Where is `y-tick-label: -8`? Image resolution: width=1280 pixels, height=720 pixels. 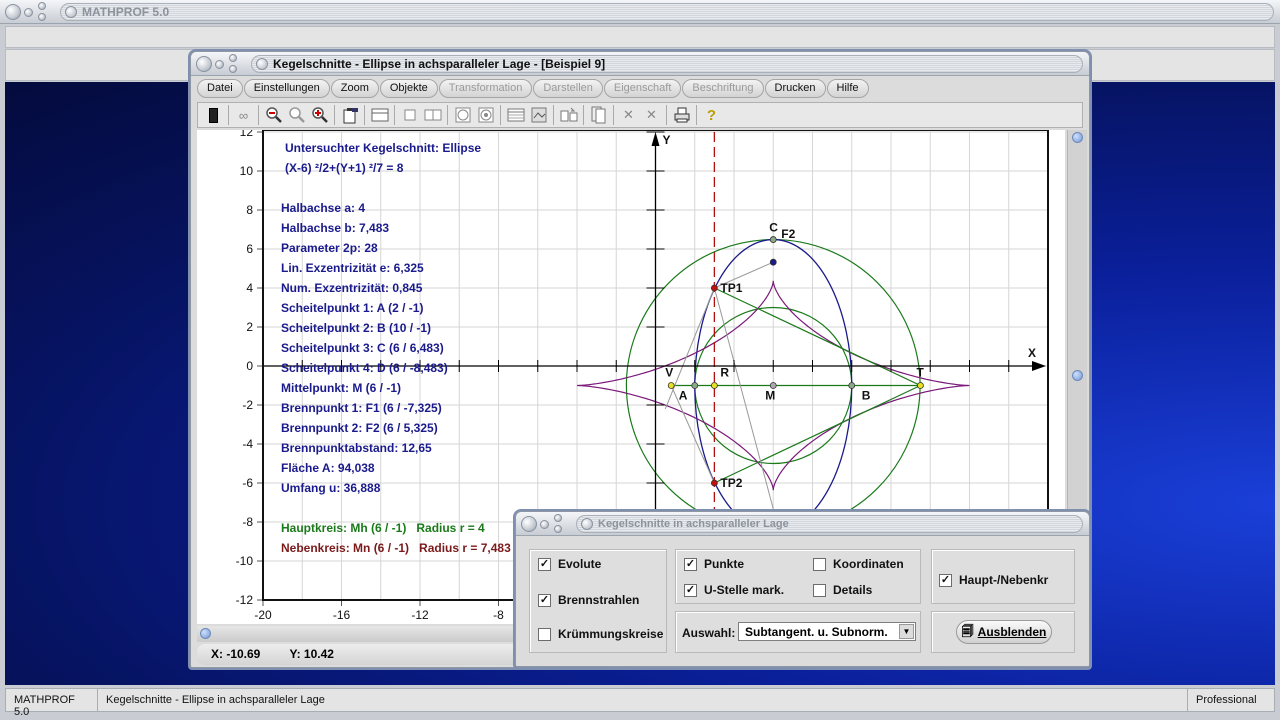
y-tick-label: -8 is located at coordinates (247, 522).